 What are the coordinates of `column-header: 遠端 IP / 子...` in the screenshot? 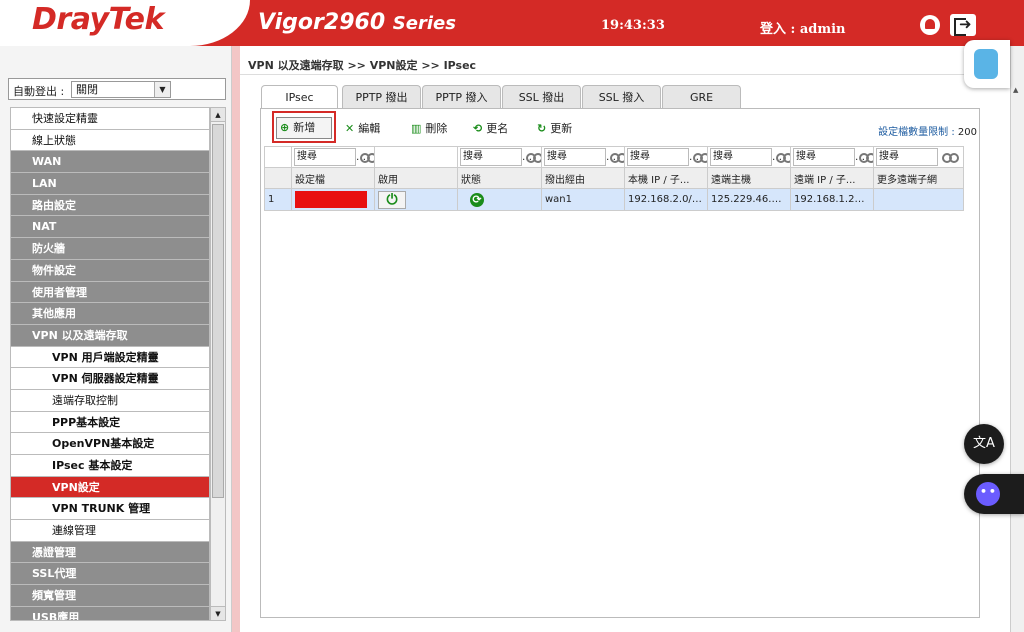 It's located at (832, 178).